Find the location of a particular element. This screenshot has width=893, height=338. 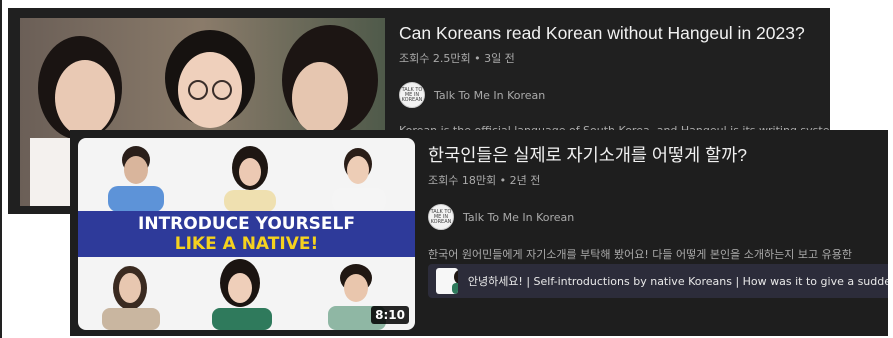

video-meta-1: 조회수 2.5만회 • 3일 전 is located at coordinates (457, 58).